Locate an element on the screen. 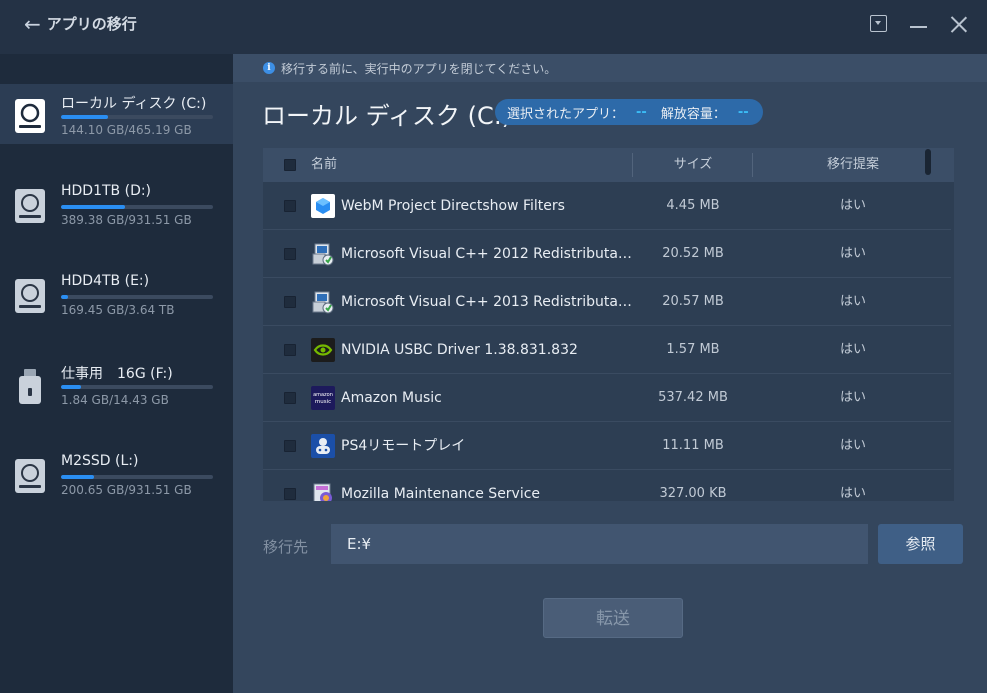  app-size: 1.57 MB is located at coordinates (693, 349).